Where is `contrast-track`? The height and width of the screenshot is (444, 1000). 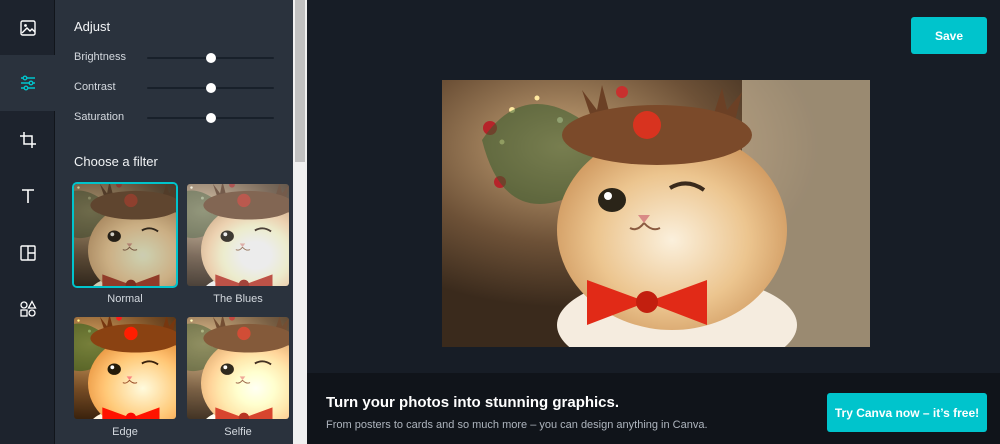
contrast-track is located at coordinates (210, 88).